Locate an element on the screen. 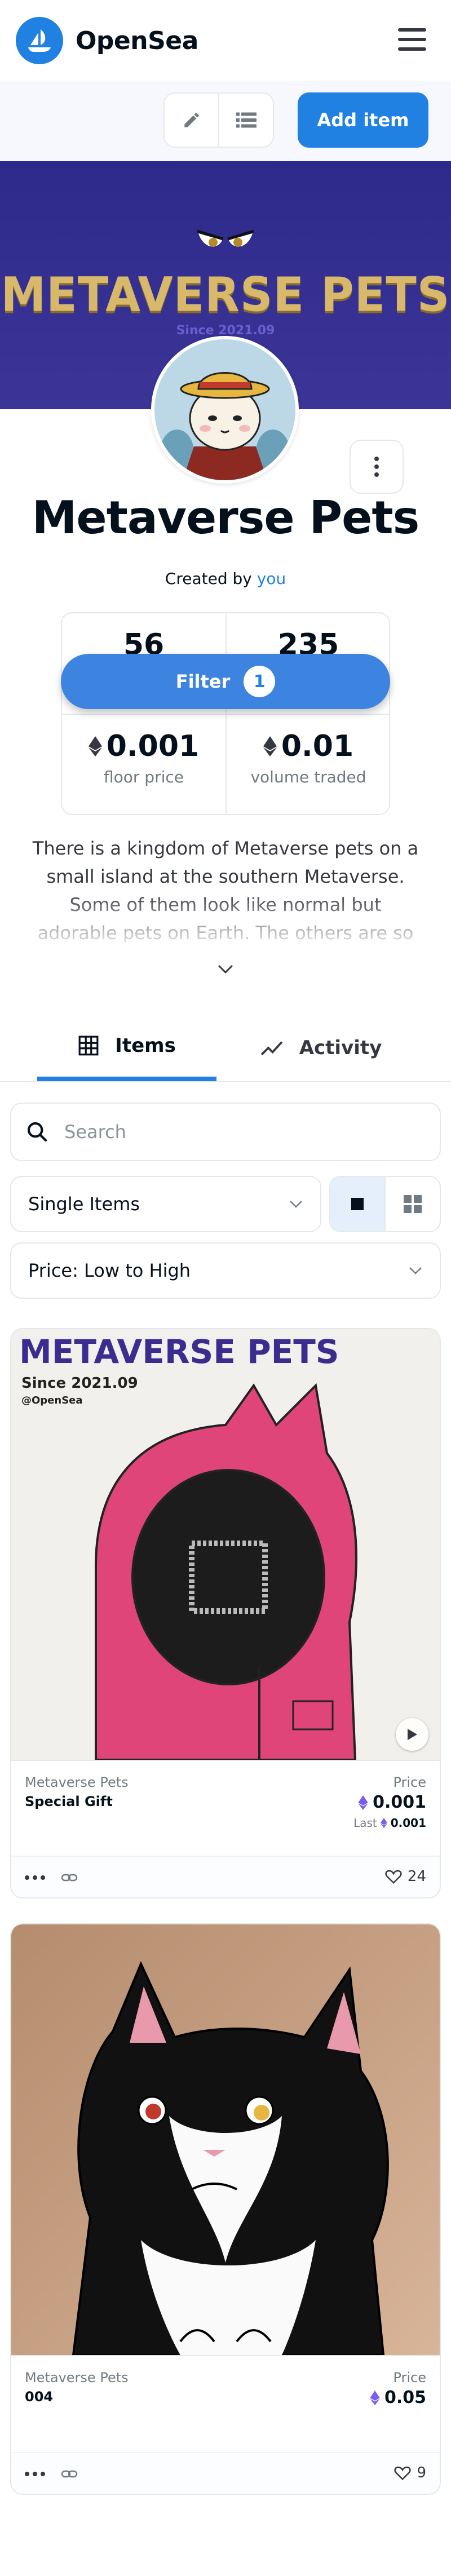  collection-list-button is located at coordinates (245, 120).